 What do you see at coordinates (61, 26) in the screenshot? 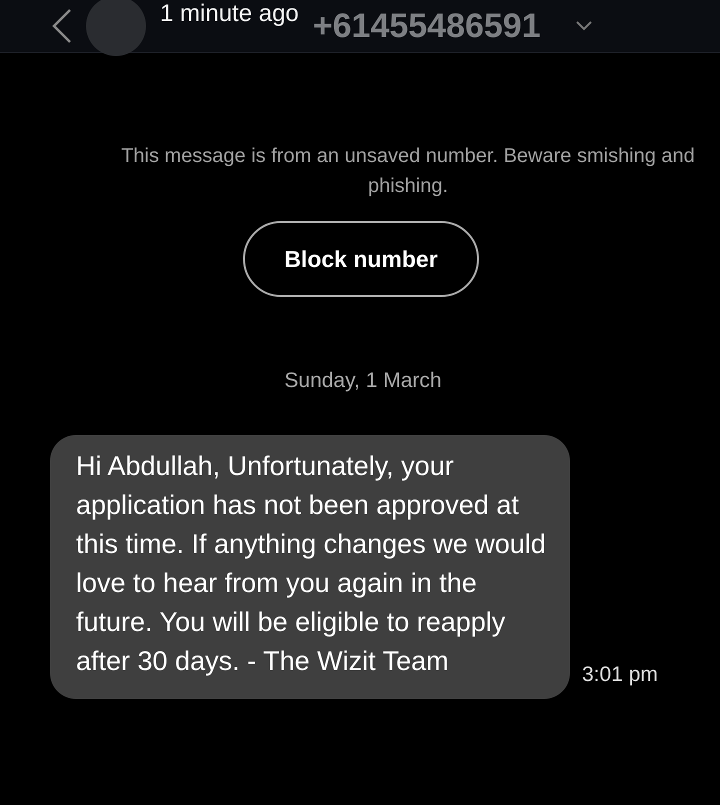
I see `back-icon` at bounding box center [61, 26].